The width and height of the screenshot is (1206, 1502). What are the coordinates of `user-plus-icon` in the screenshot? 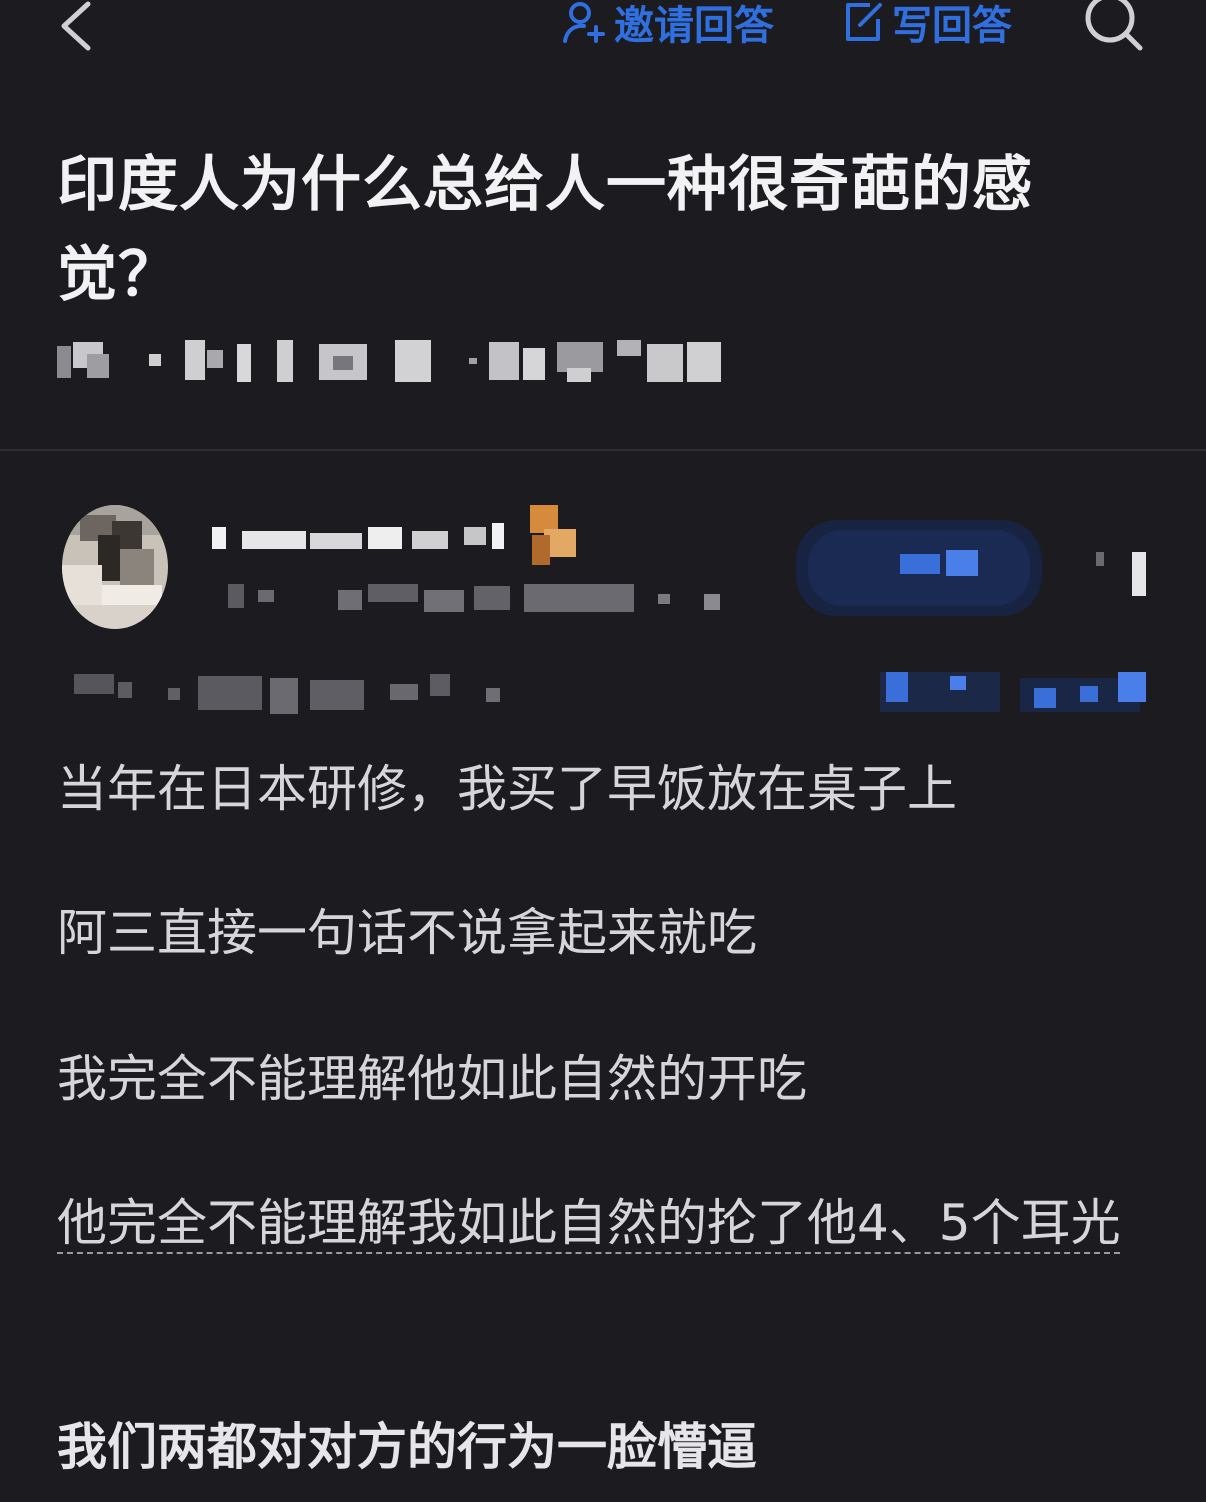 It's located at (584, 22).